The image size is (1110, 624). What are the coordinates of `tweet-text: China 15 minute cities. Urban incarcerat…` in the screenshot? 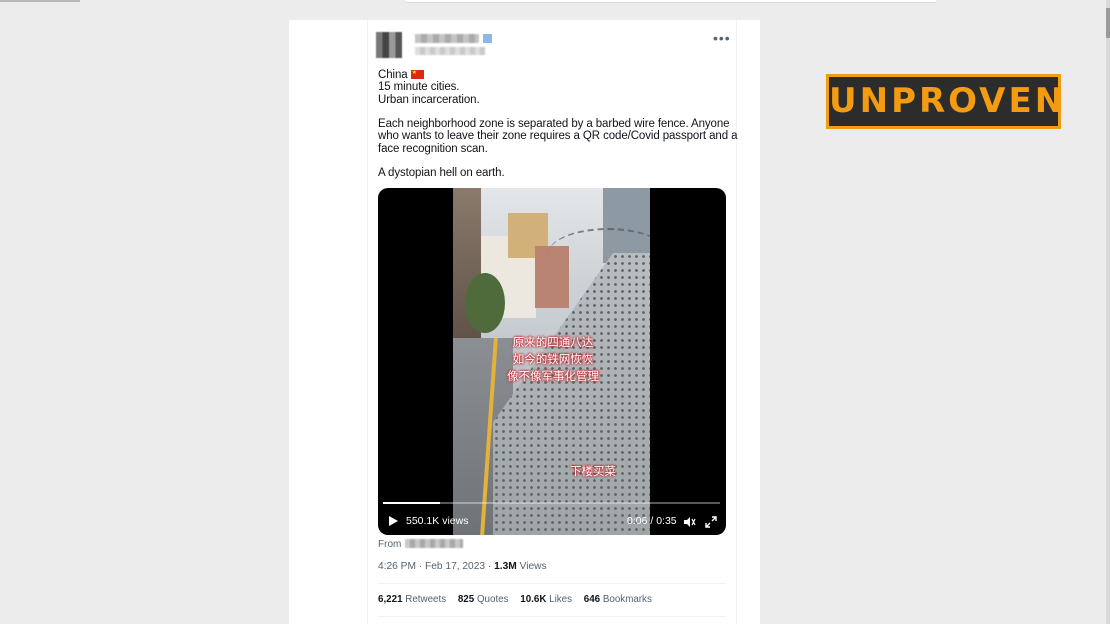 It's located at (558, 123).